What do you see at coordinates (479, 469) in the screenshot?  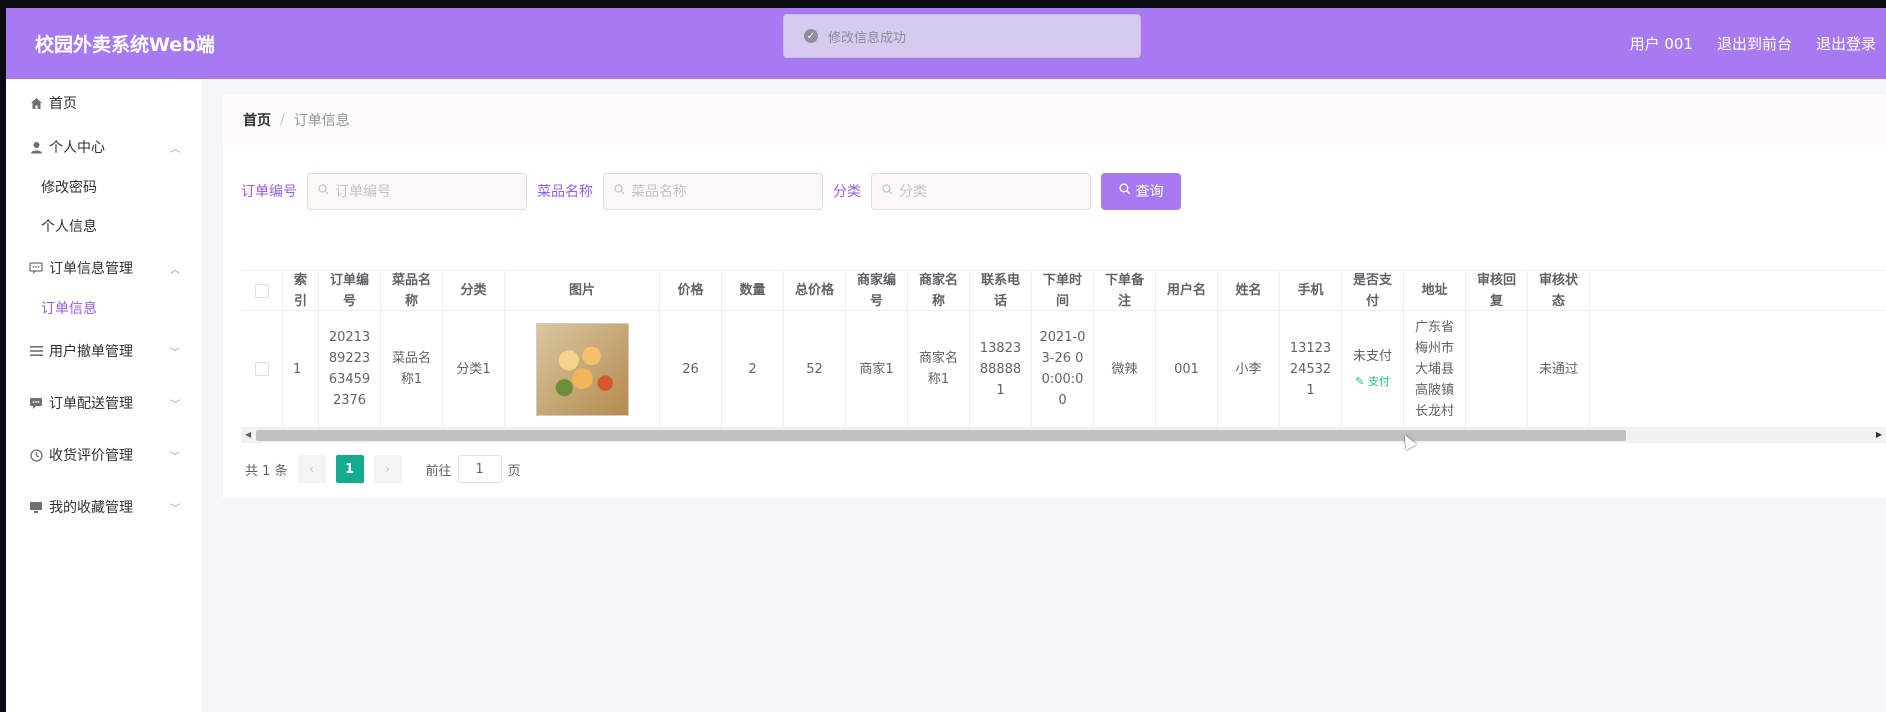 I see `goto-page-input: 1` at bounding box center [479, 469].